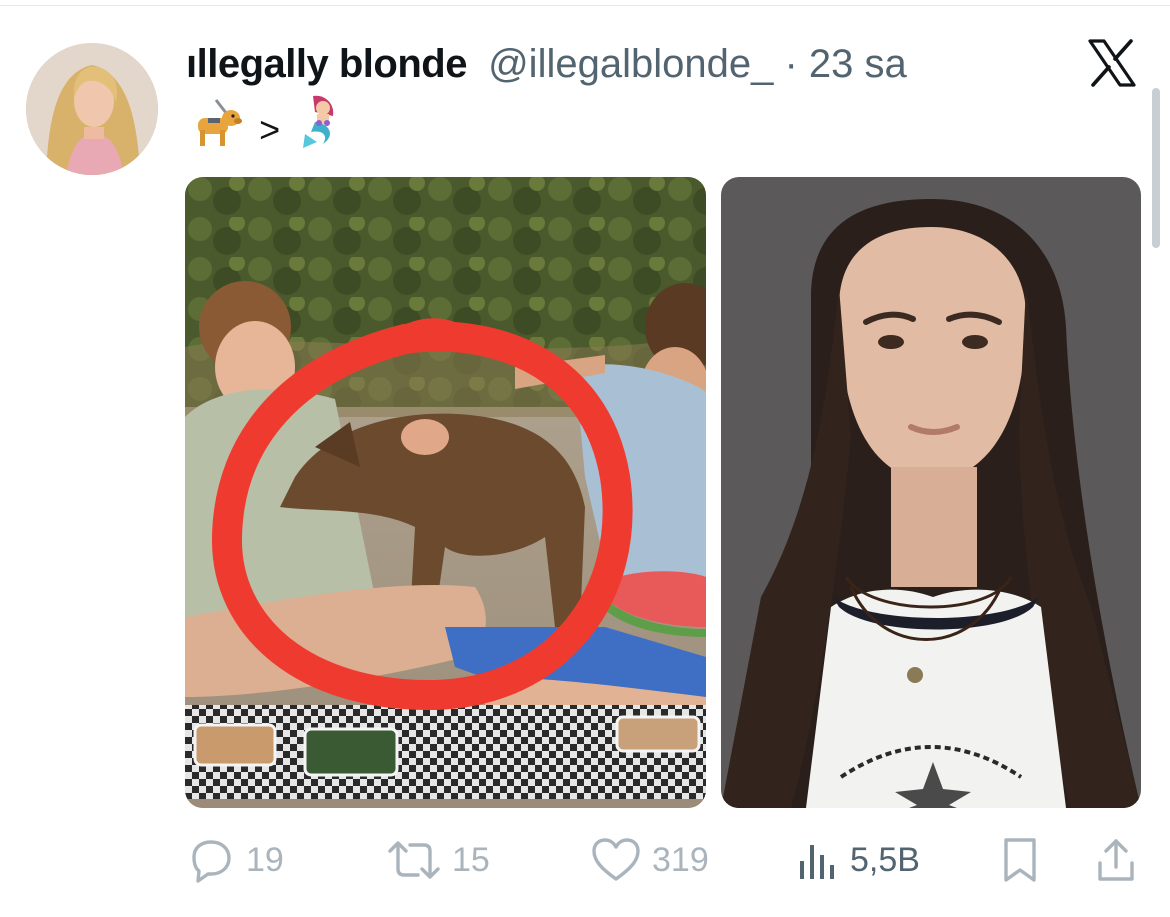  Describe the element at coordinates (414, 860) in the screenshot. I see `retweet-icon` at that location.